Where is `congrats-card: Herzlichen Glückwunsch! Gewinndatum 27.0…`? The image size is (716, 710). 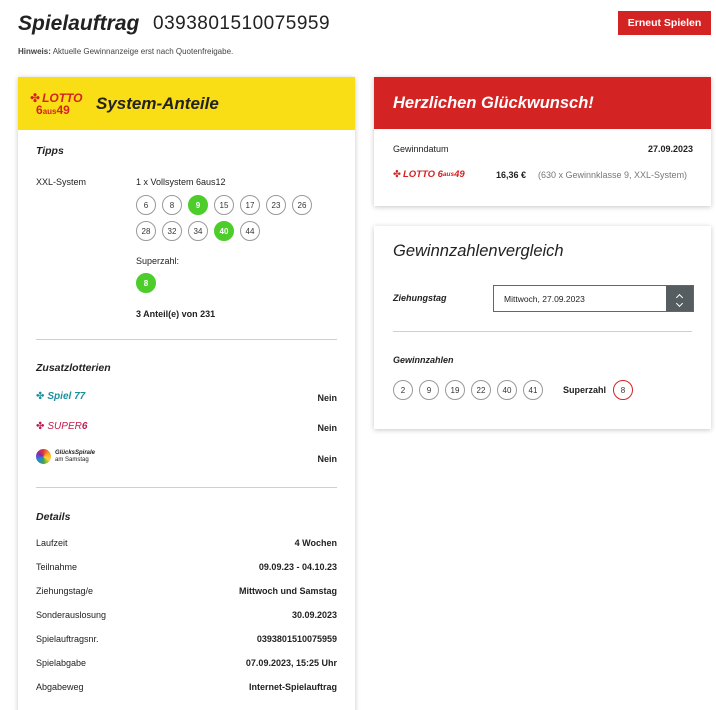
congrats-card: Herzlichen Glückwunsch! Gewinndatum 27.0… is located at coordinates (542, 141).